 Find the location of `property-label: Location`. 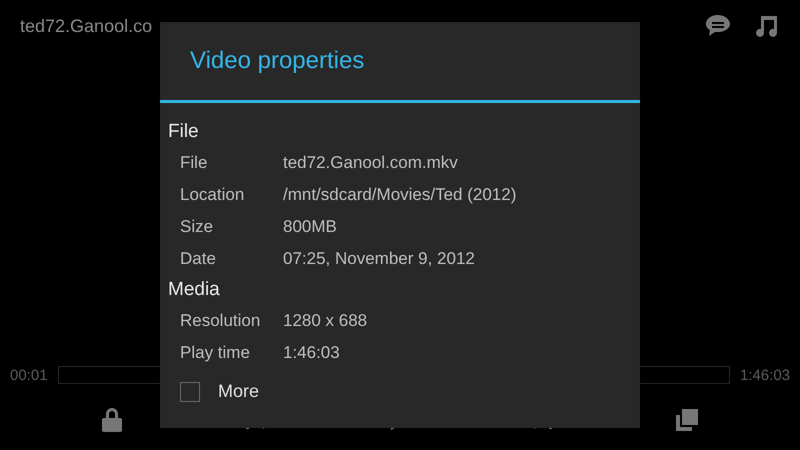

property-label: Location is located at coordinates (213, 195).